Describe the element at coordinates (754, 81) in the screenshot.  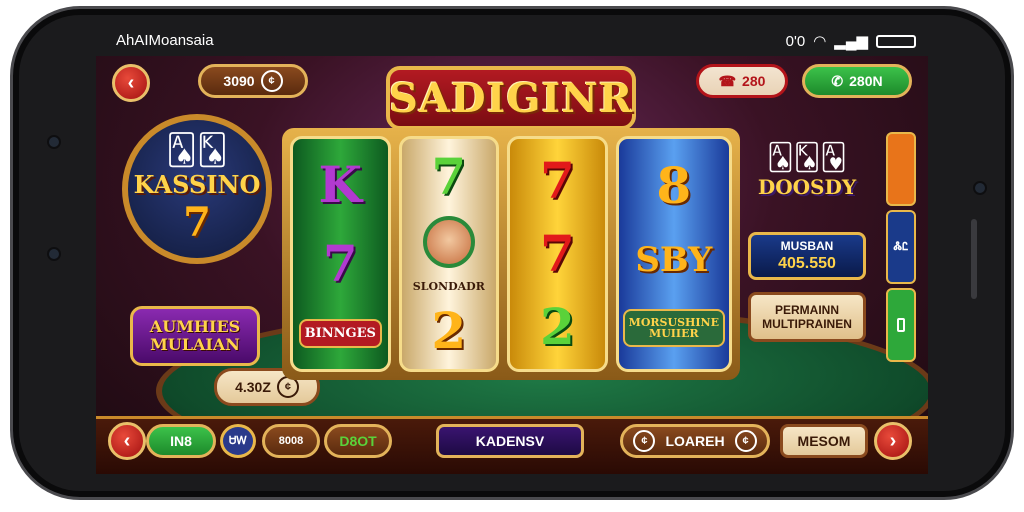
I see `bonus-value: 280` at that location.